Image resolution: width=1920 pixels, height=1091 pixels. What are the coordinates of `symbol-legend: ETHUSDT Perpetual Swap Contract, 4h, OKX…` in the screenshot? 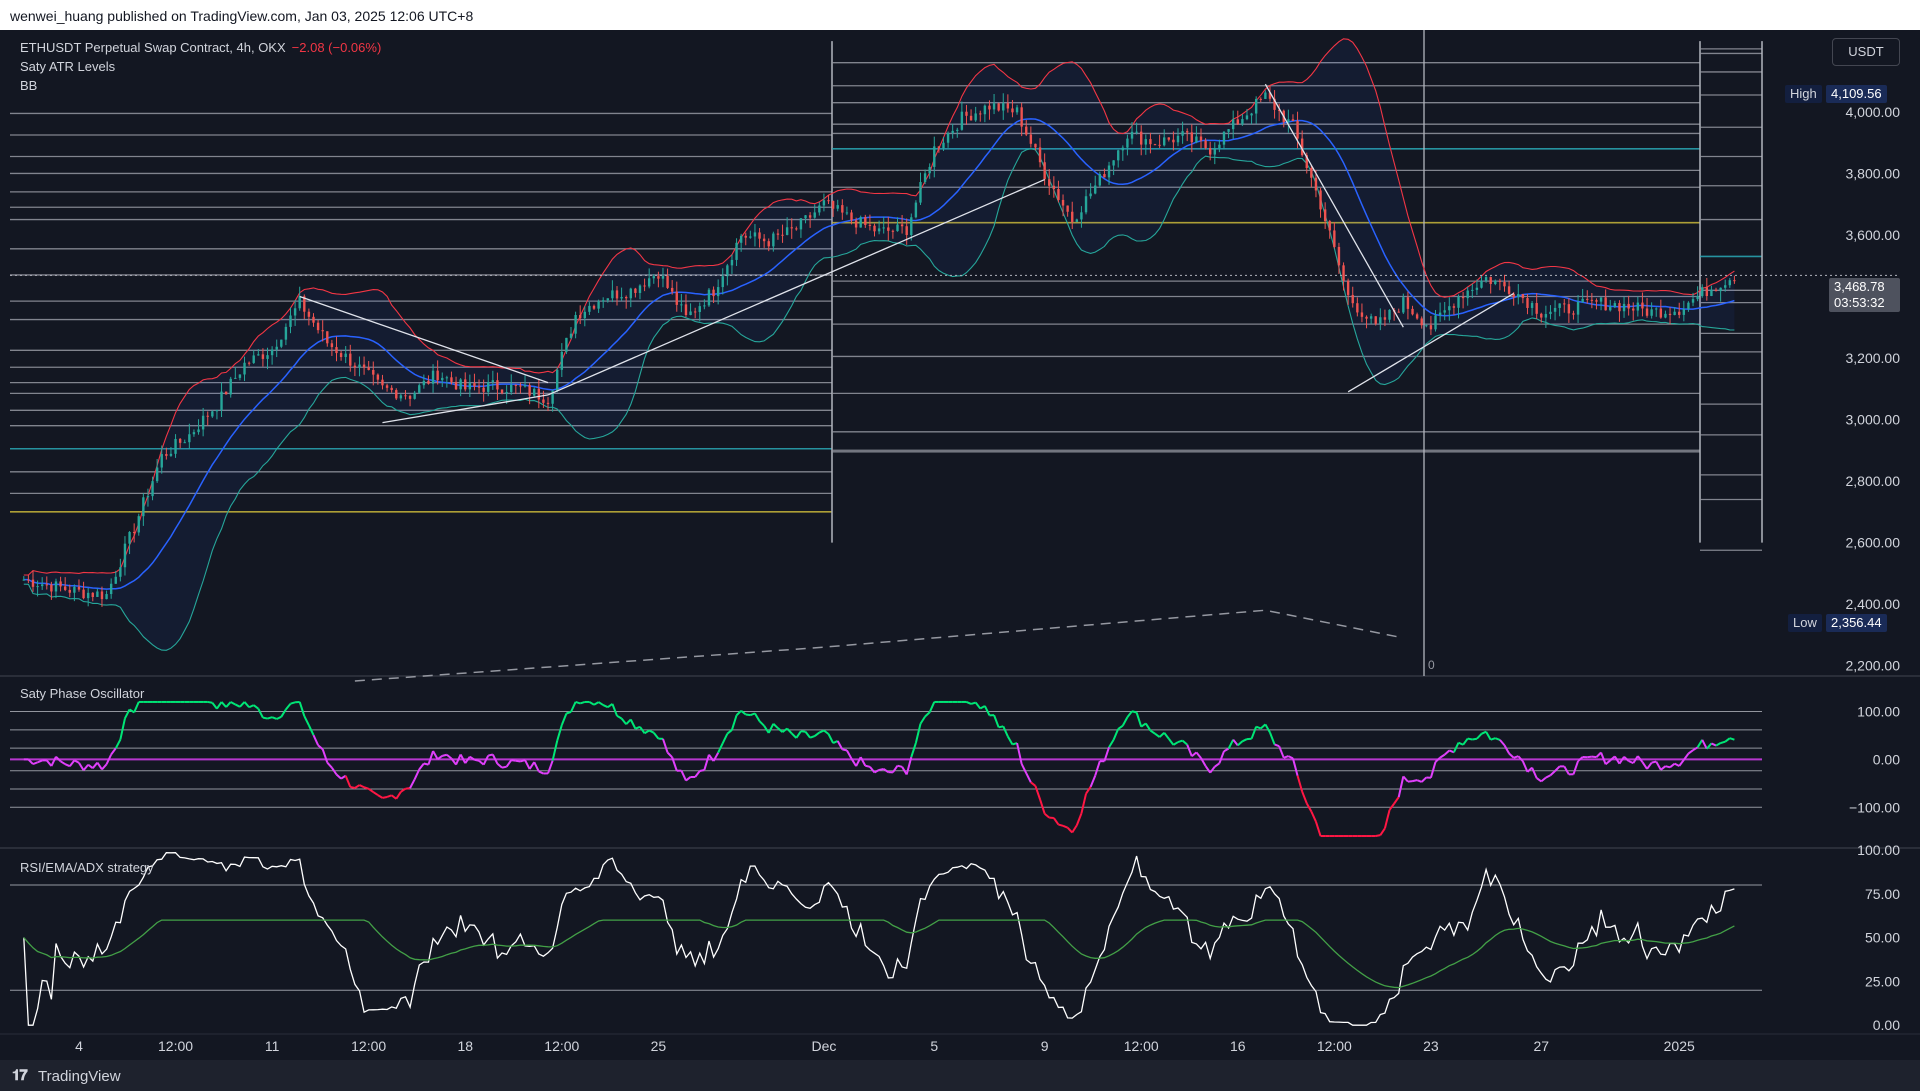 It's located at (200, 47).